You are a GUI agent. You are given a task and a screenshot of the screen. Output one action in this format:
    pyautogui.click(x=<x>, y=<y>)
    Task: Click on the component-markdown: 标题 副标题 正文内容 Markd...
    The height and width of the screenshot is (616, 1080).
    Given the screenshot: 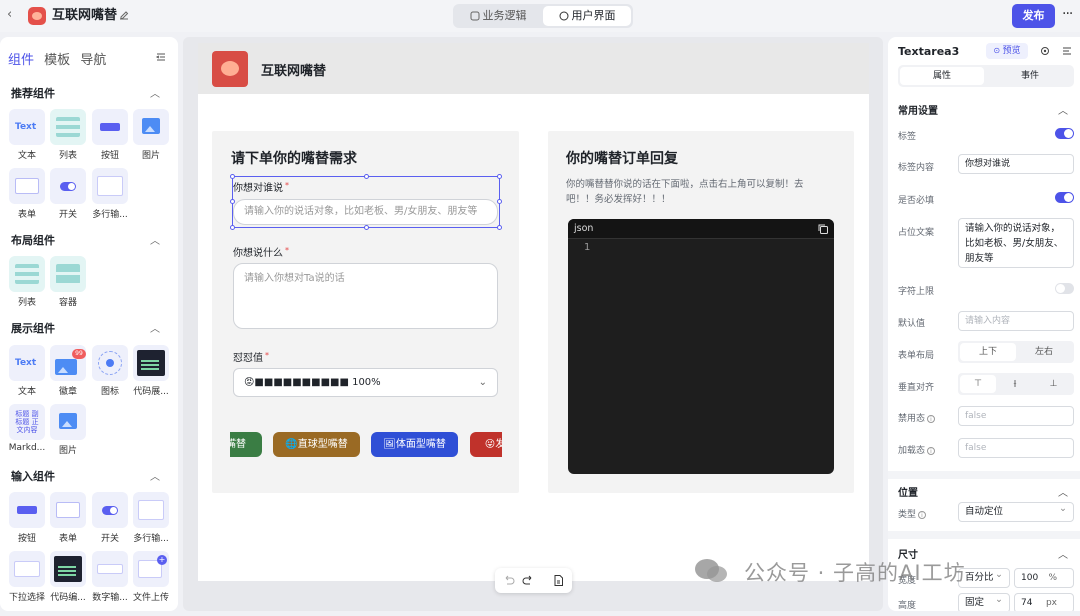 What is the action you would take?
    pyautogui.click(x=27, y=428)
    